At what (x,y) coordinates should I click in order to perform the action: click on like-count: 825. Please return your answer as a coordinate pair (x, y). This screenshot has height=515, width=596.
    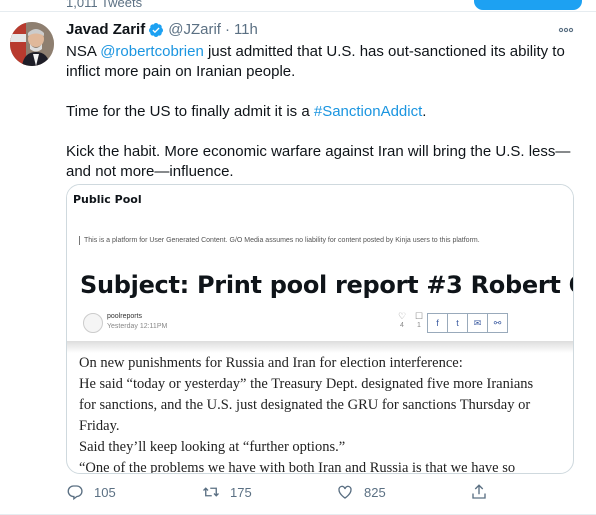
    Looking at the image, I should click on (375, 492).